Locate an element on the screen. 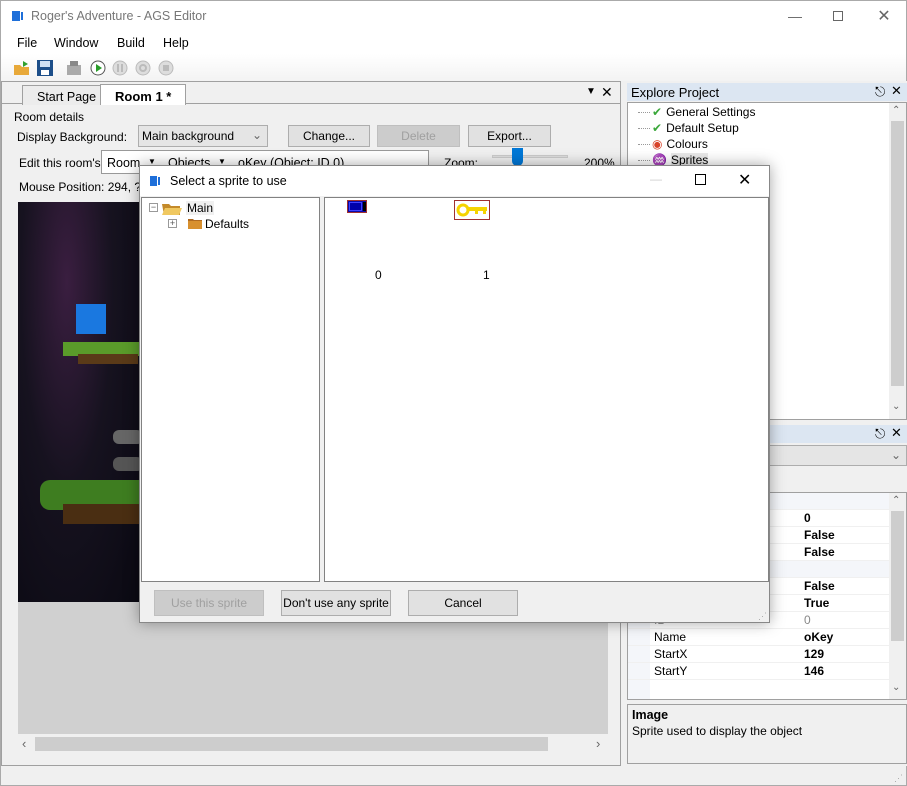  sprite-0-thumbnail is located at coordinates (357, 206).